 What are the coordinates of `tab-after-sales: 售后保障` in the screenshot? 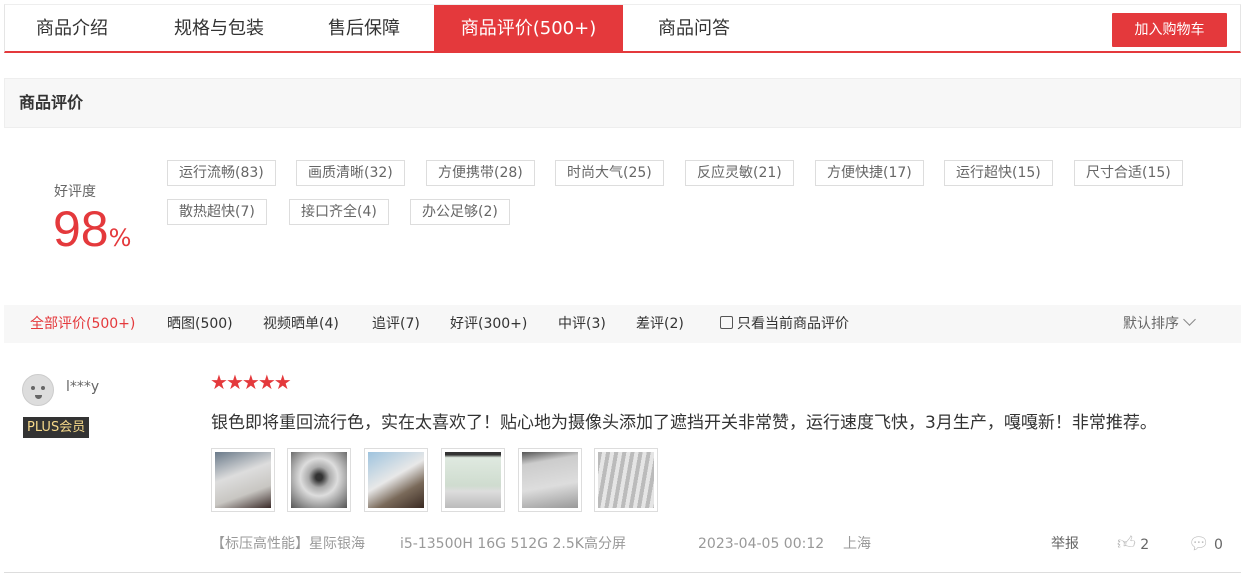 It's located at (364, 28).